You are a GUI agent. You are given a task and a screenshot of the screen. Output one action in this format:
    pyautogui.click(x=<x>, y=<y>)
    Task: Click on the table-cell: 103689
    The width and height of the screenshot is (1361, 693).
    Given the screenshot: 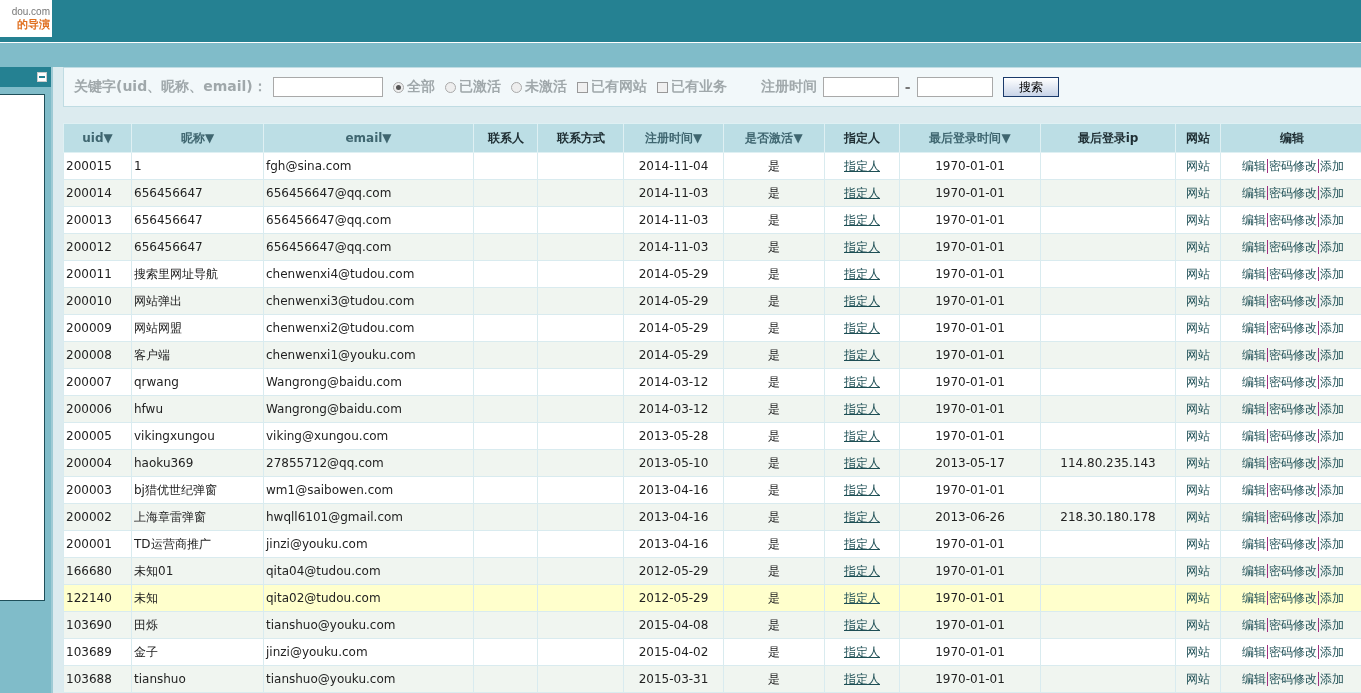 What is the action you would take?
    pyautogui.click(x=97, y=652)
    